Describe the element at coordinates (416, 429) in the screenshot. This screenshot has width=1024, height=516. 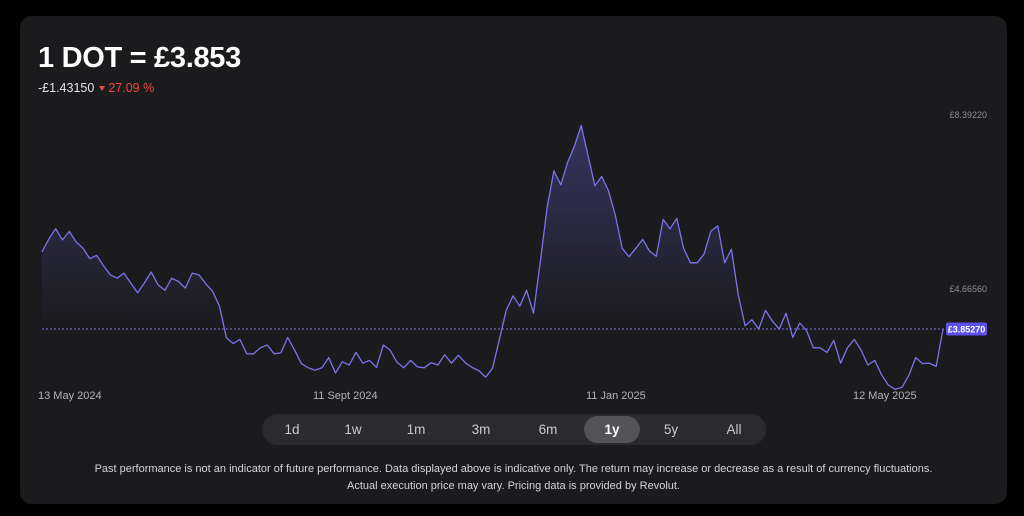
I see `range-button-1m: 1m` at that location.